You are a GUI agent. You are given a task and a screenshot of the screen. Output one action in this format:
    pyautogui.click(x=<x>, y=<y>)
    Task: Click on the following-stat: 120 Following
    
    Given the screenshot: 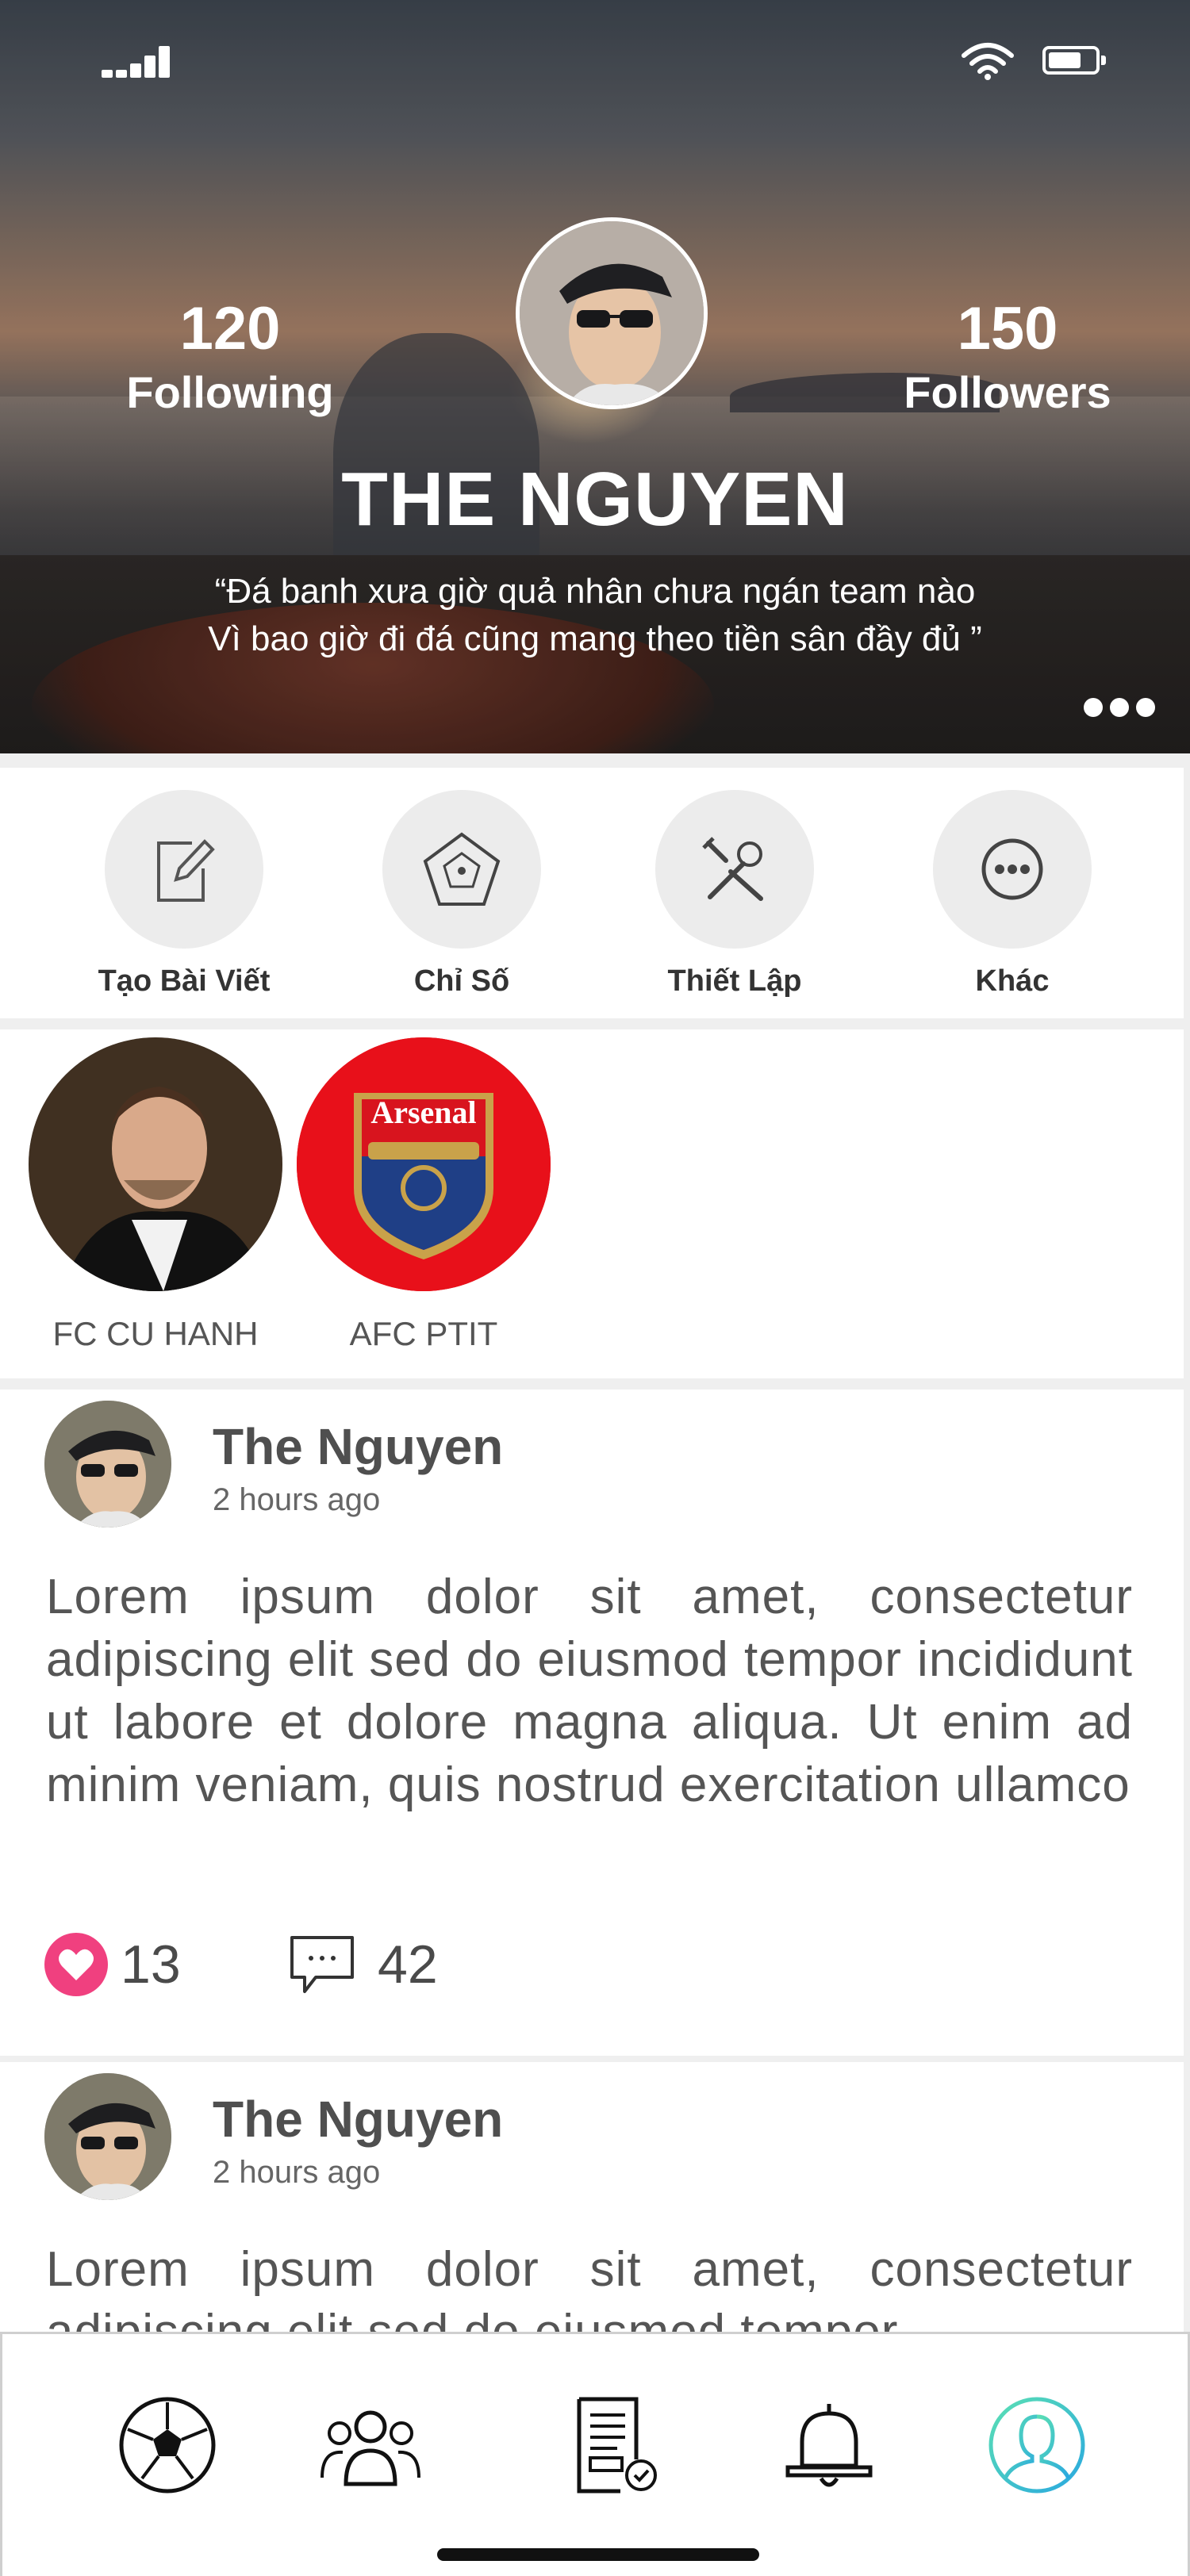 What is the action you would take?
    pyautogui.click(x=230, y=356)
    